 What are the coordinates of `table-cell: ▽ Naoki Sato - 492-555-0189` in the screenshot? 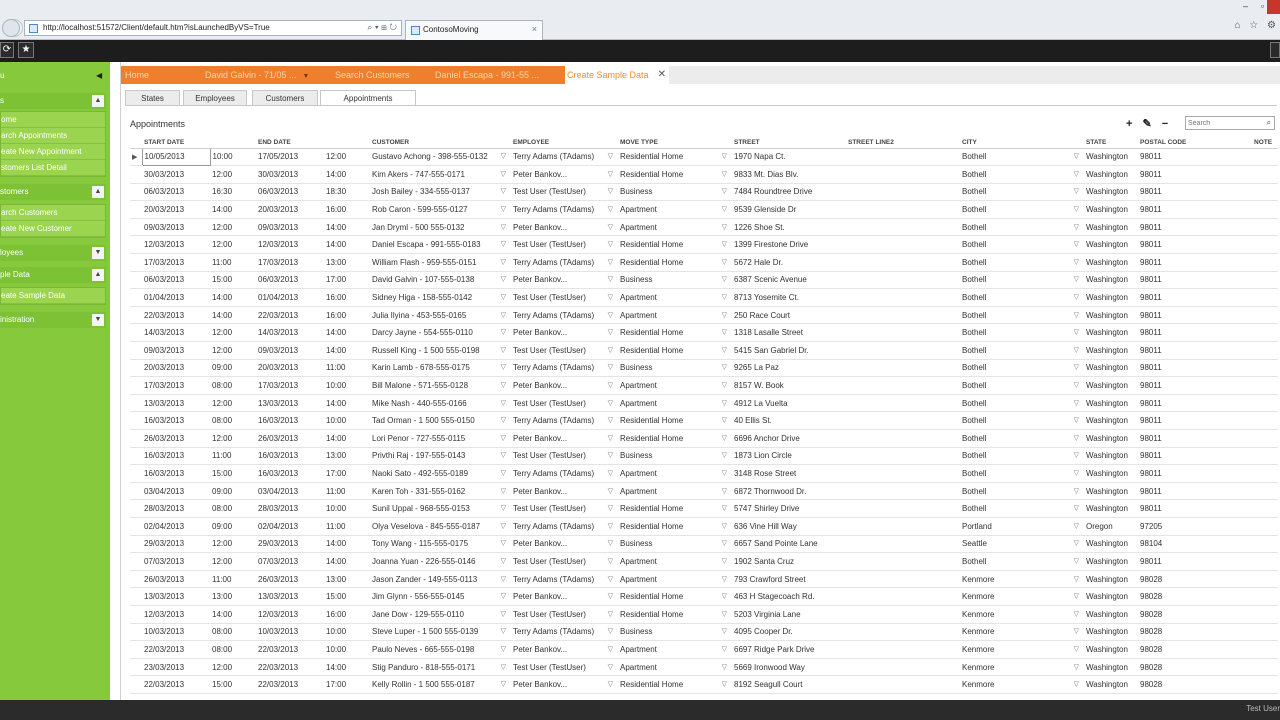 It's located at (440, 473).